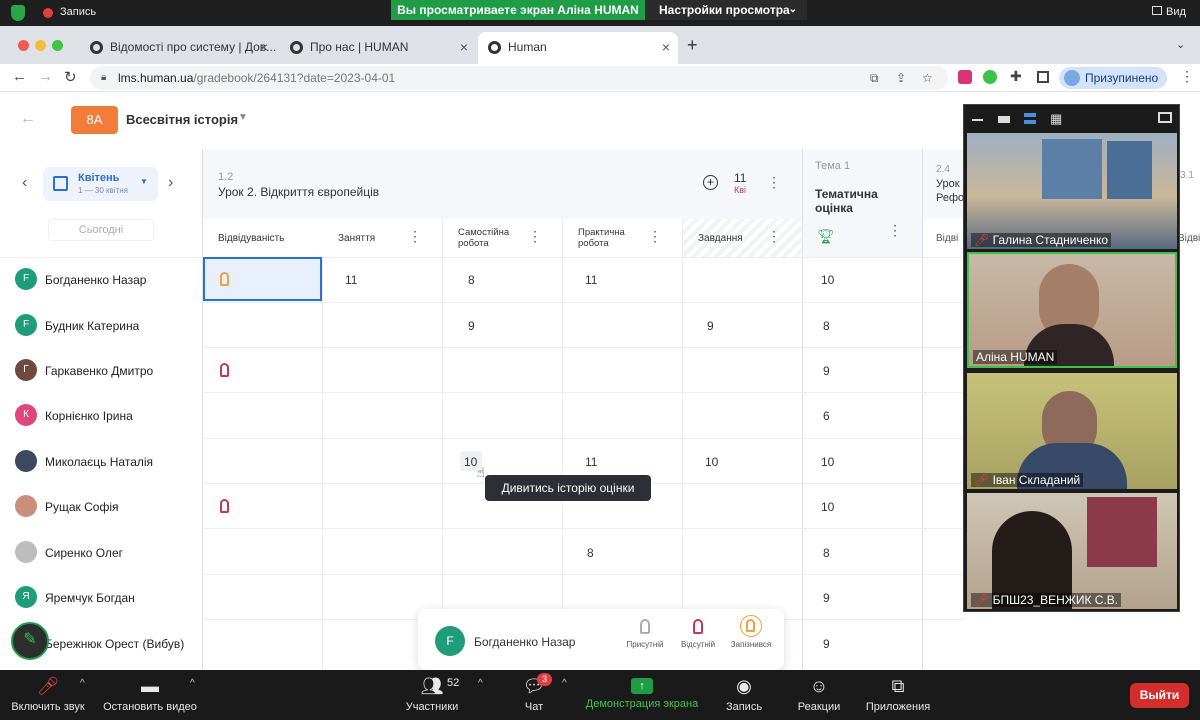  What do you see at coordinates (99, 462) in the screenshot?
I see `student-name: Миколаєць Наталія` at bounding box center [99, 462].